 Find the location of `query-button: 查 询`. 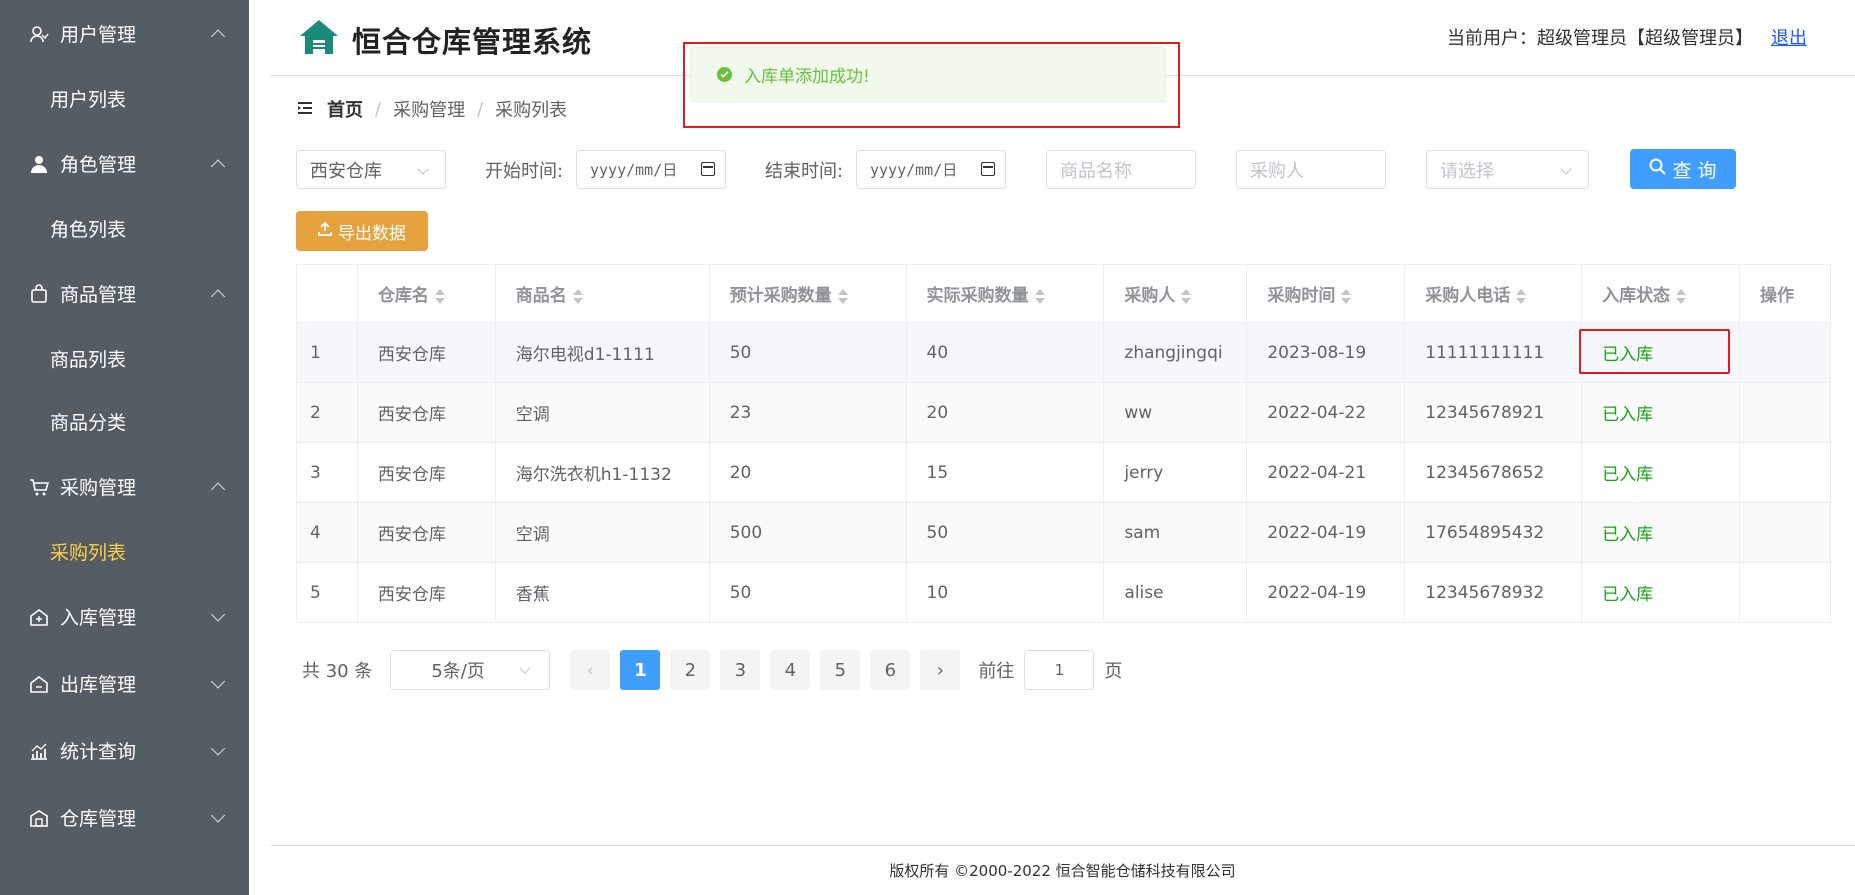

query-button: 查 询 is located at coordinates (1683, 169).